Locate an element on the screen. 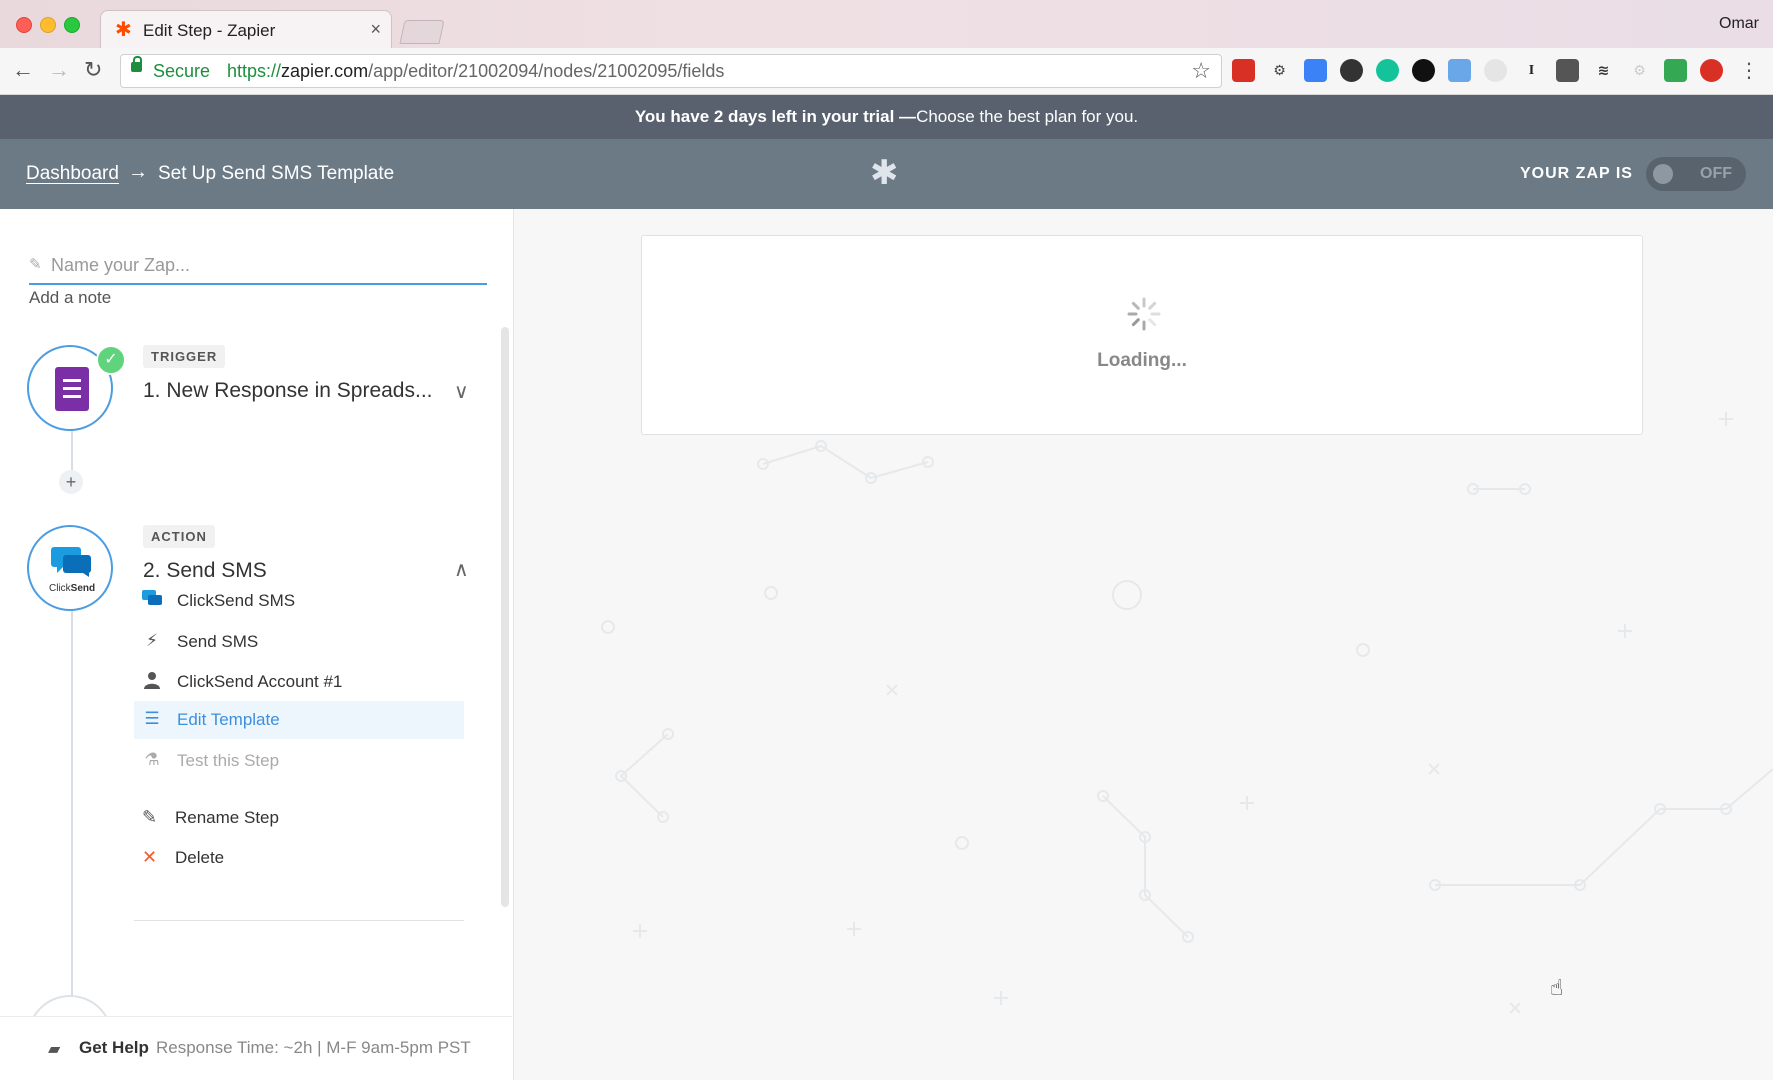 Image resolution: width=1773 pixels, height=1080 pixels. sidebar-scrollbar is located at coordinates (505, 617).